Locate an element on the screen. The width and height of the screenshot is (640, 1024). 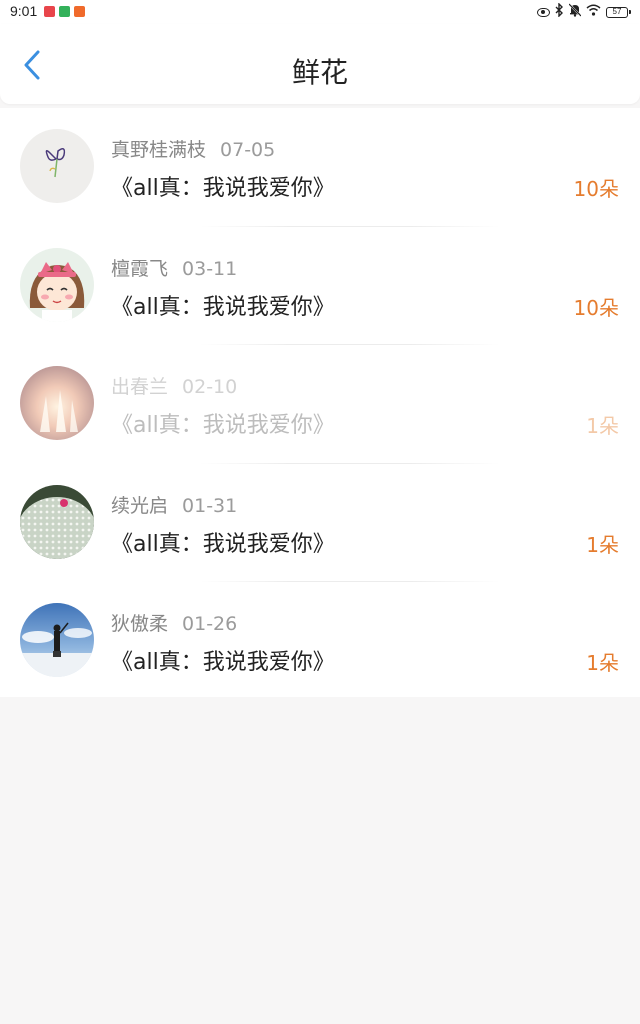
list-item: 檀霞飞 03-11 《all真：我说我爱你》 10朵 is located at coordinates (320, 286).